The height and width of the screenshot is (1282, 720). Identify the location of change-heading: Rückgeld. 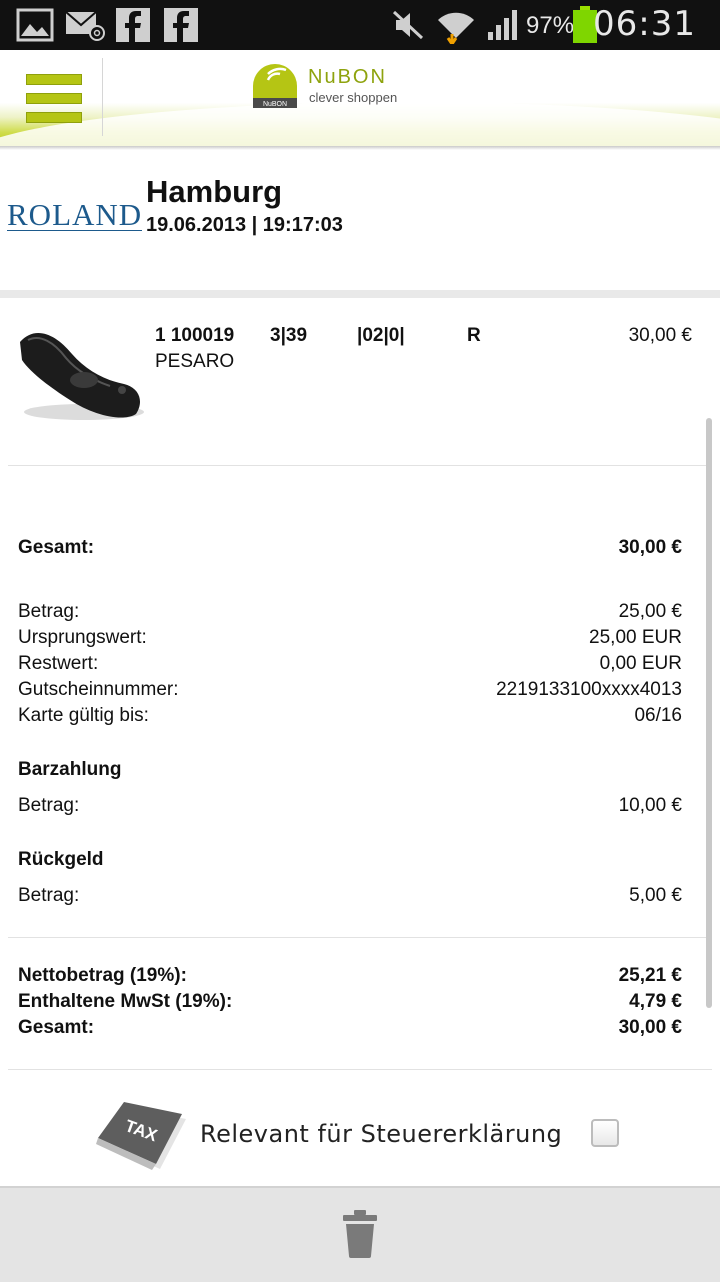
(61, 859).